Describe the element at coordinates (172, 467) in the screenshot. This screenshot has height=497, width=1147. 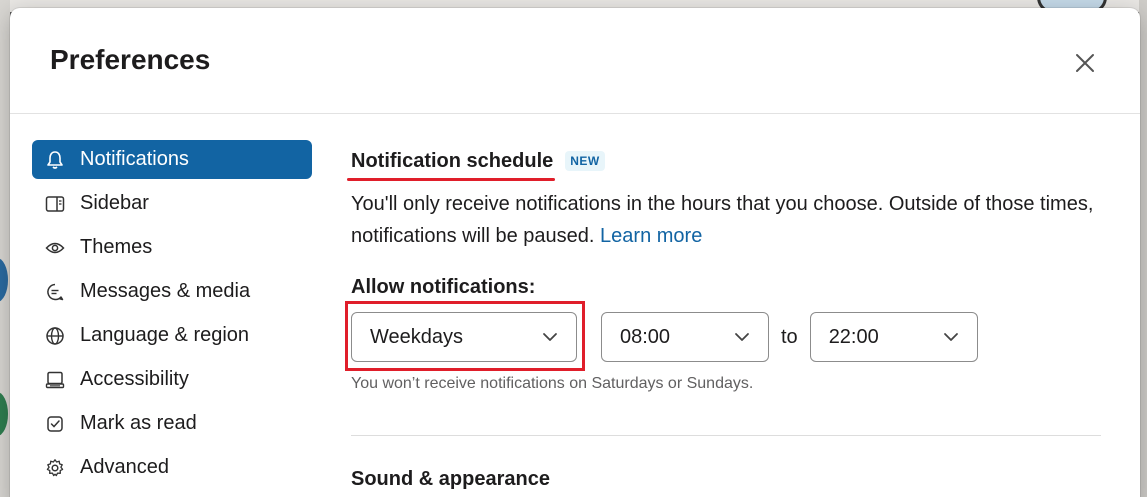
I see `sidebar-item-advanced: Advanced` at that location.